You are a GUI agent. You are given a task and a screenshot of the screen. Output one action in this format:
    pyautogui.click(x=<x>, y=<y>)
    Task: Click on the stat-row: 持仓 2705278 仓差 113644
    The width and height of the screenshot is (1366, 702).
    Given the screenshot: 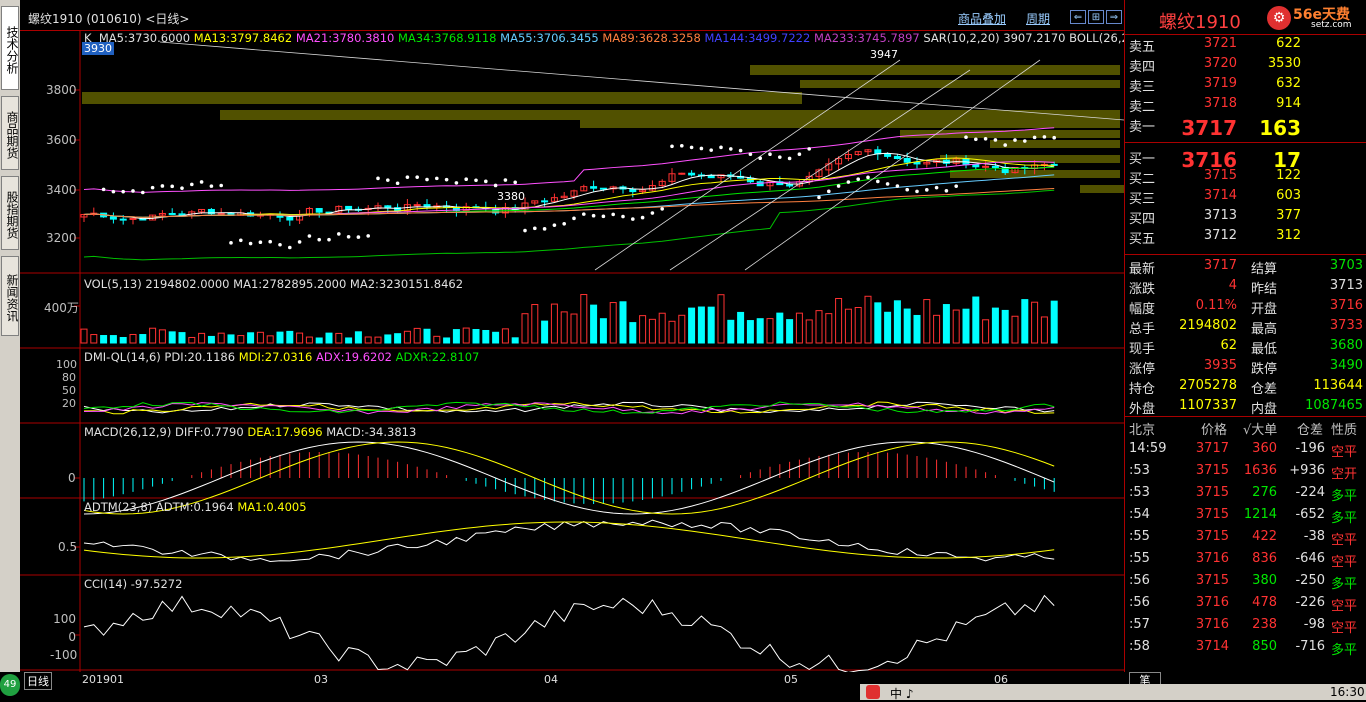 What is the action you would take?
    pyautogui.click(x=1246, y=387)
    